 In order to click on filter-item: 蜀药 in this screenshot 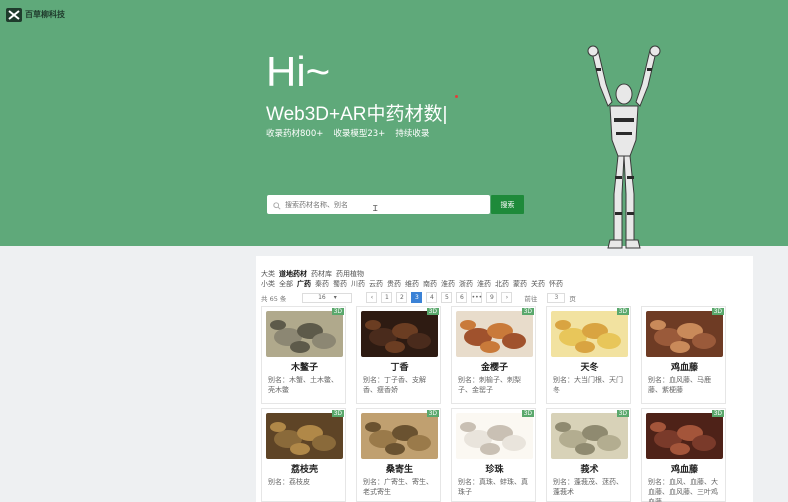, I will do `click(340, 284)`.